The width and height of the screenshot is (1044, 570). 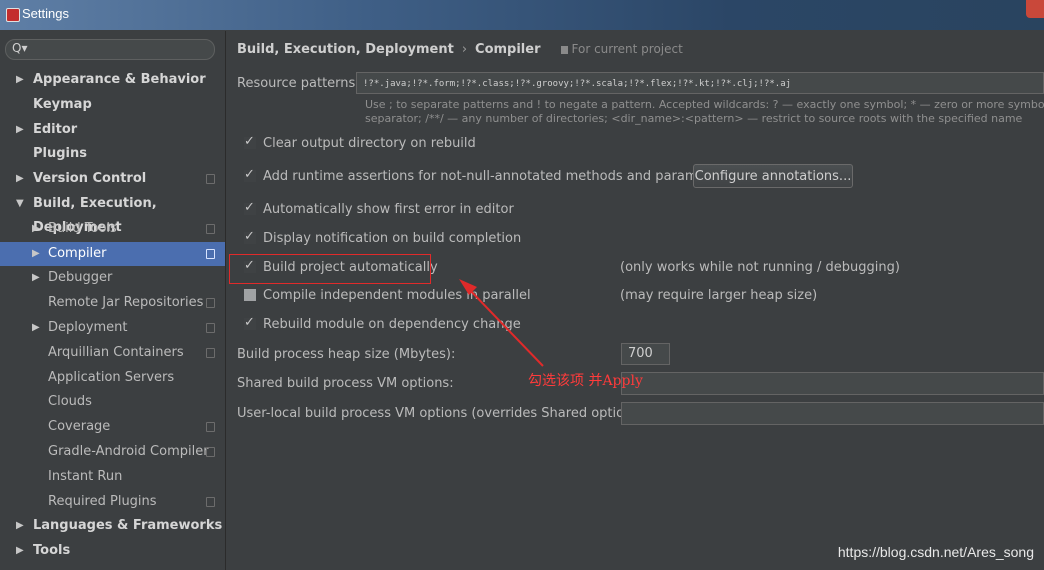 I want to click on sidebar-item-instant-run: Instant Run, so click(x=112, y=477).